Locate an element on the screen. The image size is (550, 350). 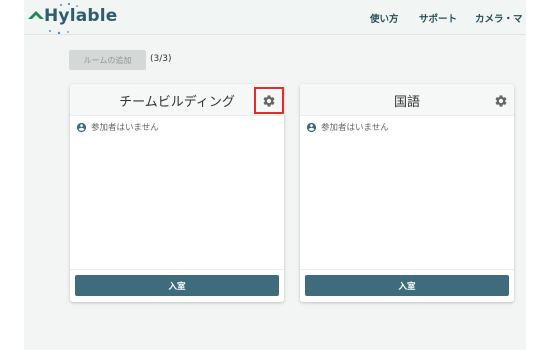
nav-camera-mic: カメラ・マ is located at coordinates (499, 18).